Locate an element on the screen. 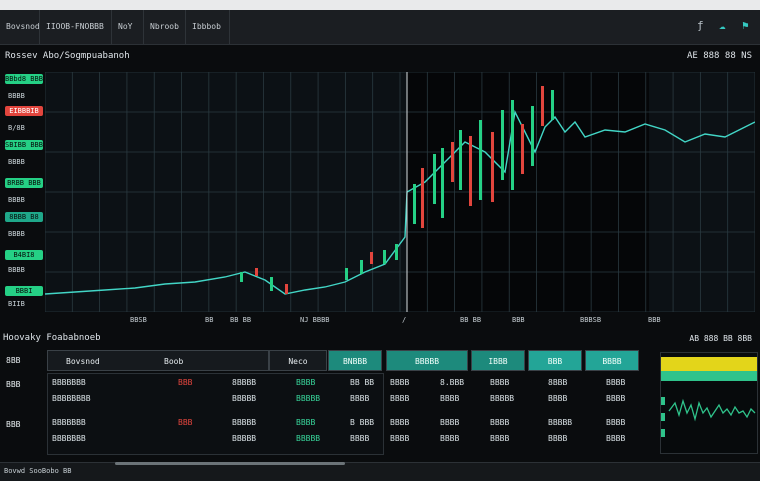 Image resolution: width=760 pixels, height=481 pixels. table-cell-c7: BBBBB is located at coordinates (560, 422).